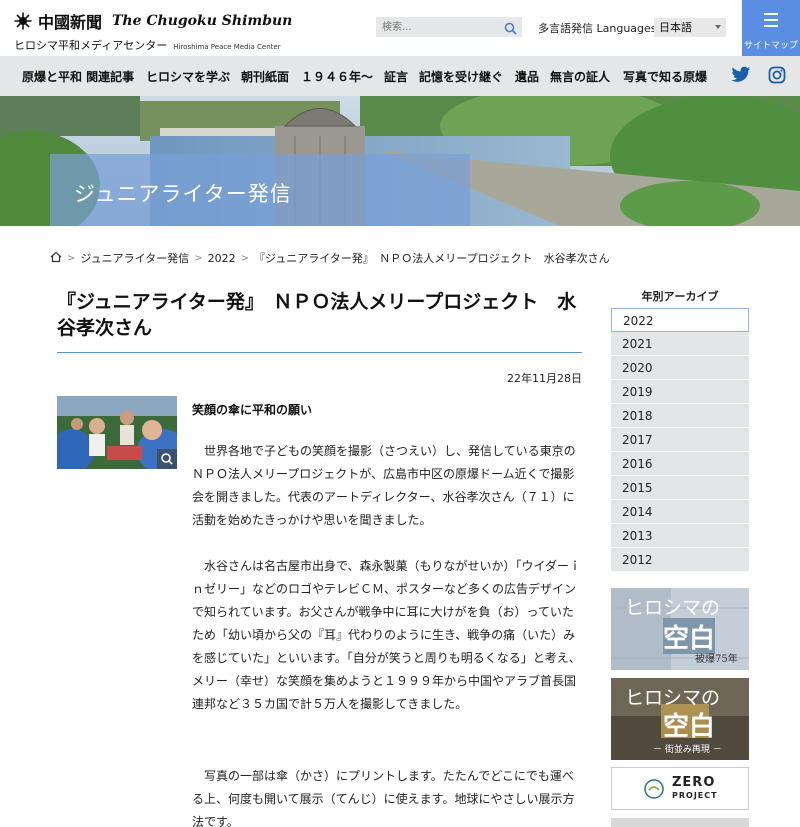 Image resolution: width=800 pixels, height=827 pixels. What do you see at coordinates (527, 76) in the screenshot?
I see `nav-item-relics: 遺品` at bounding box center [527, 76].